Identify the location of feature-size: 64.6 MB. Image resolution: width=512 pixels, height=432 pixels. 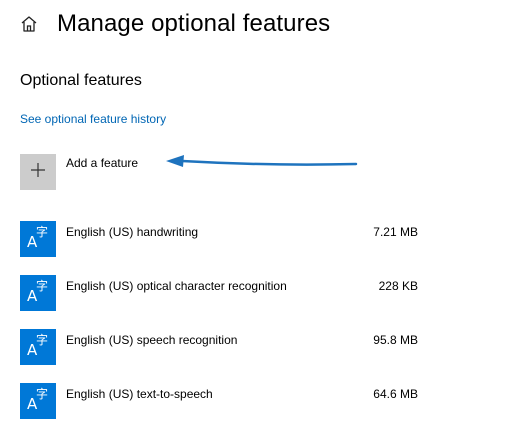
(395, 394).